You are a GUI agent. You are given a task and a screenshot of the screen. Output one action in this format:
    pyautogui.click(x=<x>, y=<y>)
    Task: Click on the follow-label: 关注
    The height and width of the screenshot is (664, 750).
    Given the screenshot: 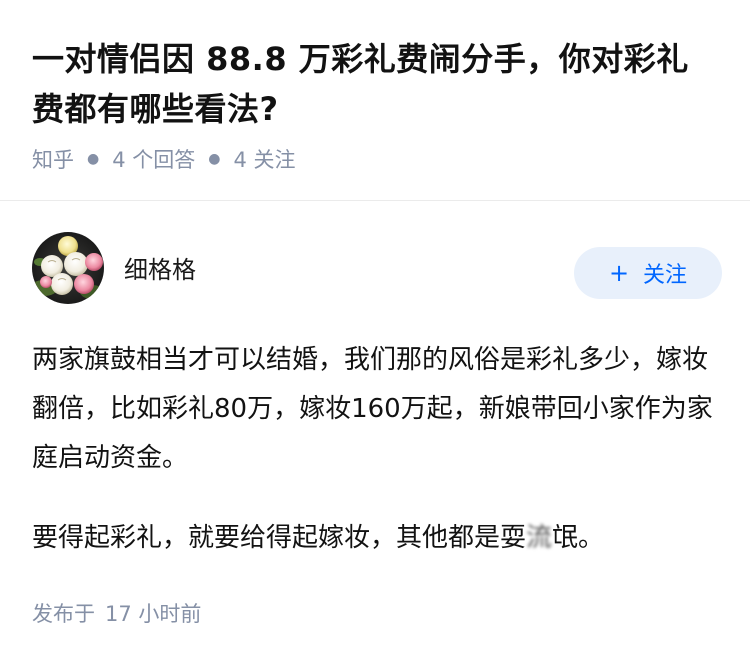 What is the action you would take?
    pyautogui.click(x=665, y=275)
    